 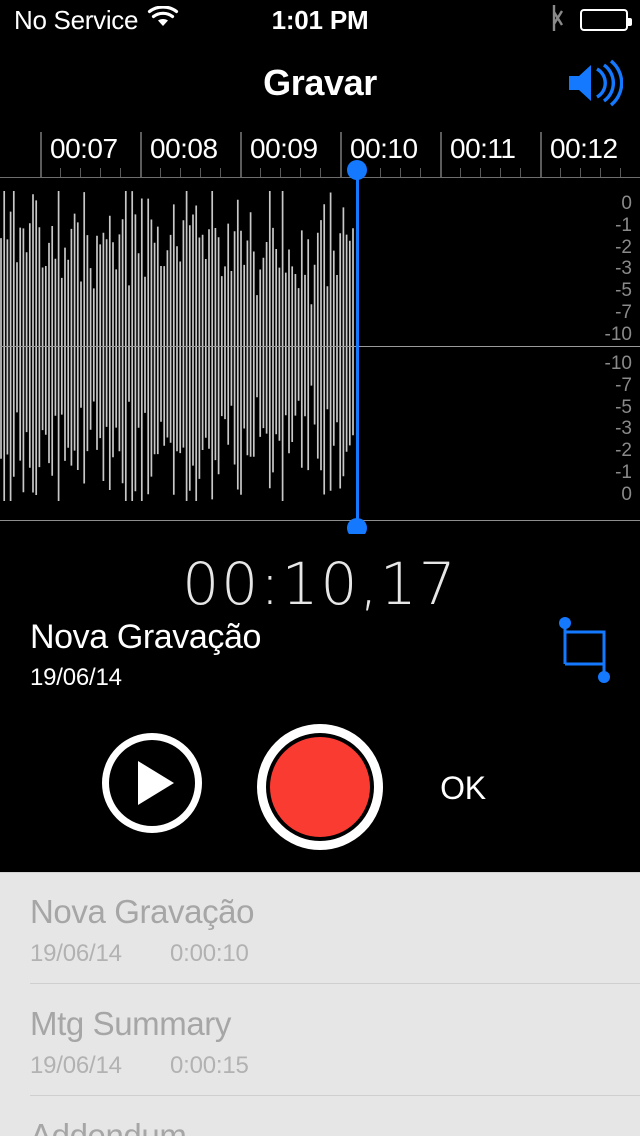 What do you see at coordinates (602, 429) in the screenshot?
I see `db-scale-lower: -10 -7 -5 -3 -2 -1 0` at bounding box center [602, 429].